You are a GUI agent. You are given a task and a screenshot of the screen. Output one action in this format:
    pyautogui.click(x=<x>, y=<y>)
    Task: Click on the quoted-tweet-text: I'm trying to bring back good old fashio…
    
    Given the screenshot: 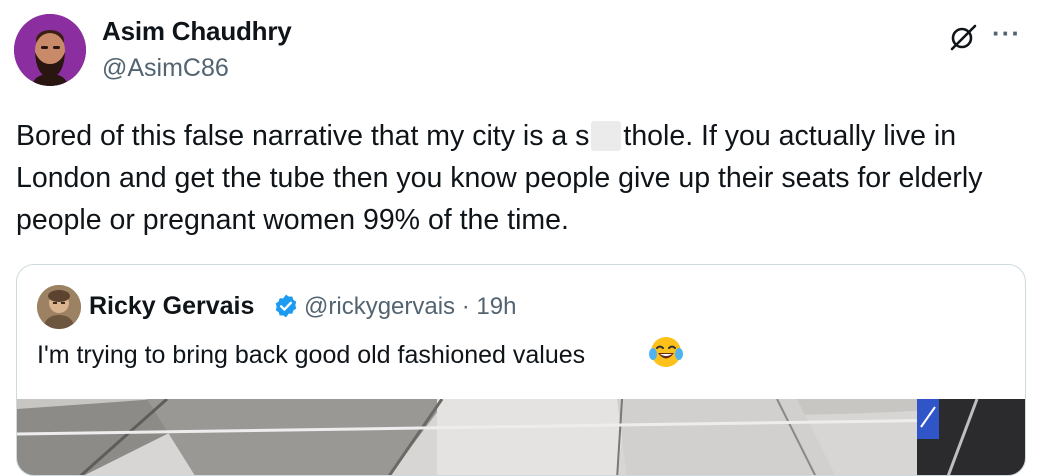 What is the action you would take?
    pyautogui.click(x=311, y=355)
    